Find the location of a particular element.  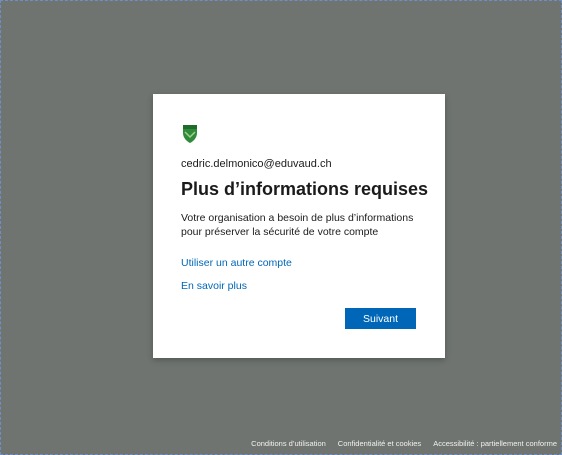

page-title: Plus d’informations requises is located at coordinates (305, 189).